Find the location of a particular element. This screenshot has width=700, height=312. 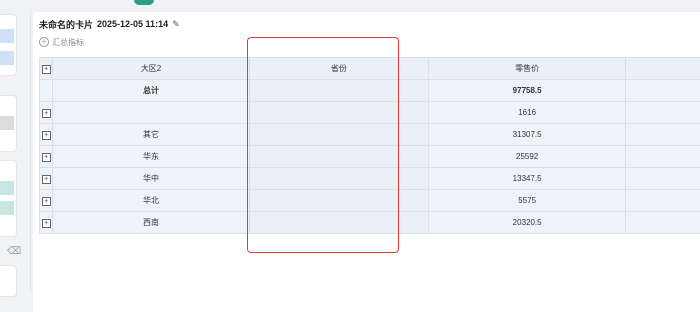

row-retail-price: 31307.5 is located at coordinates (527, 135).